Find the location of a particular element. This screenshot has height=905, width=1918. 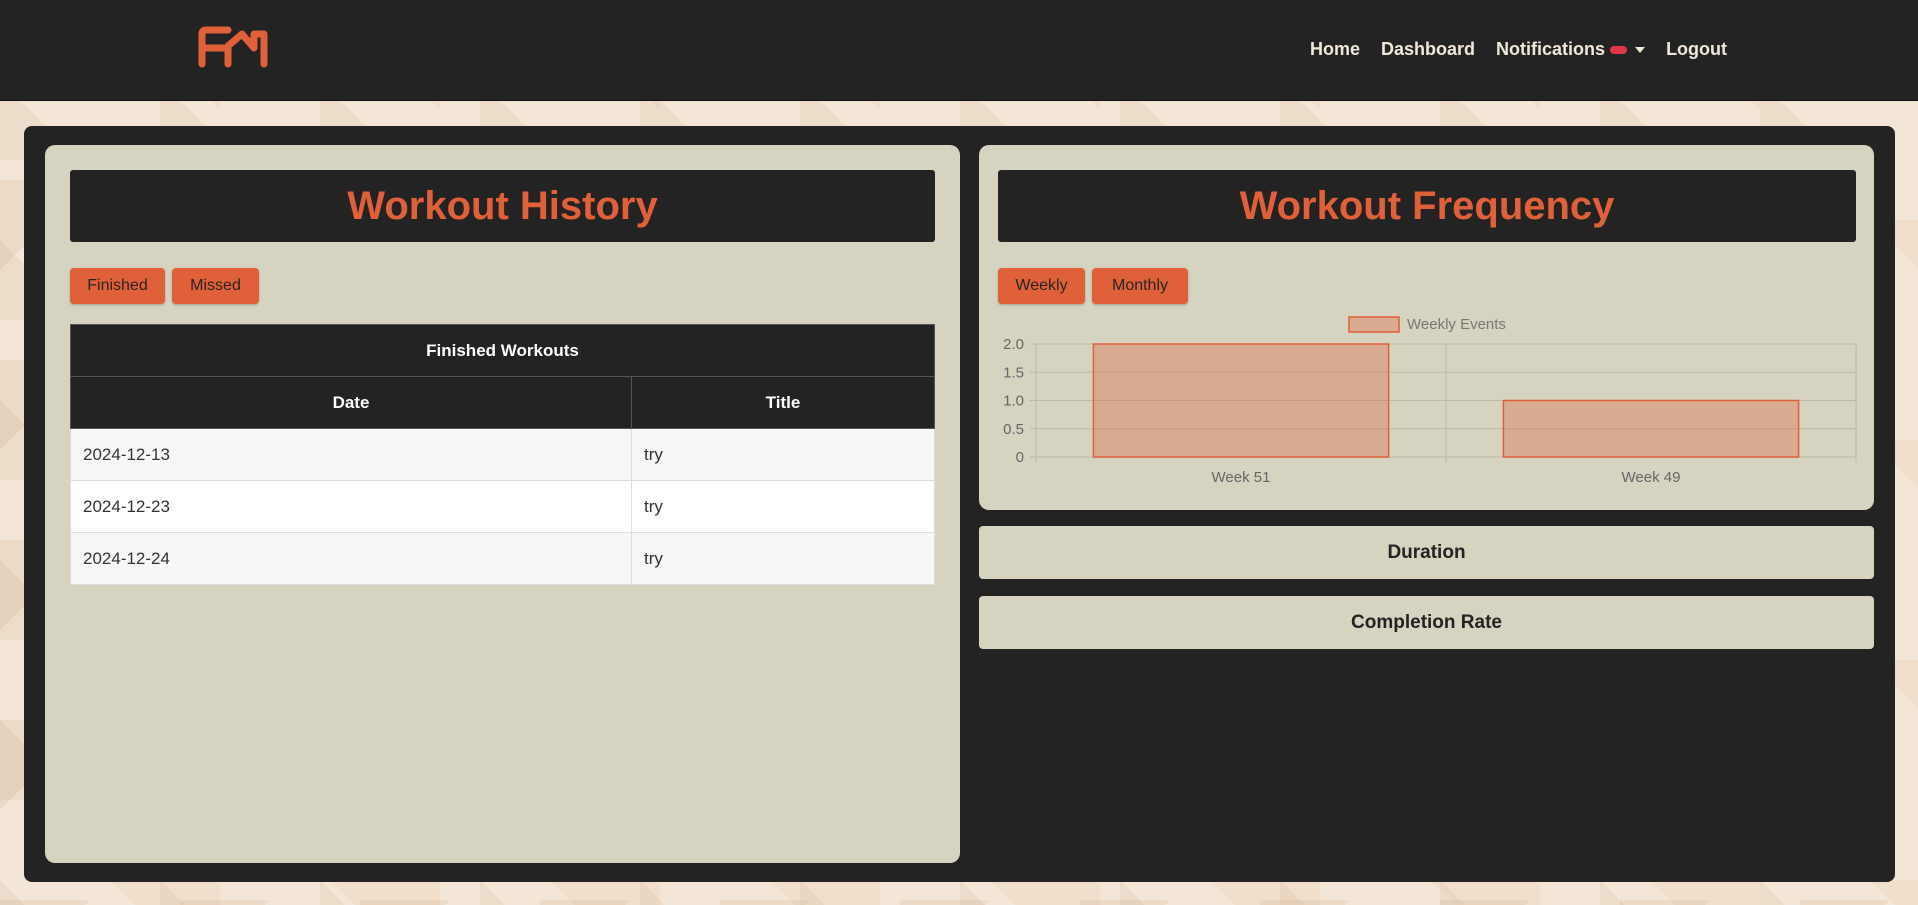

nav-notifications-dropdown: Notifications is located at coordinates (1571, 49).